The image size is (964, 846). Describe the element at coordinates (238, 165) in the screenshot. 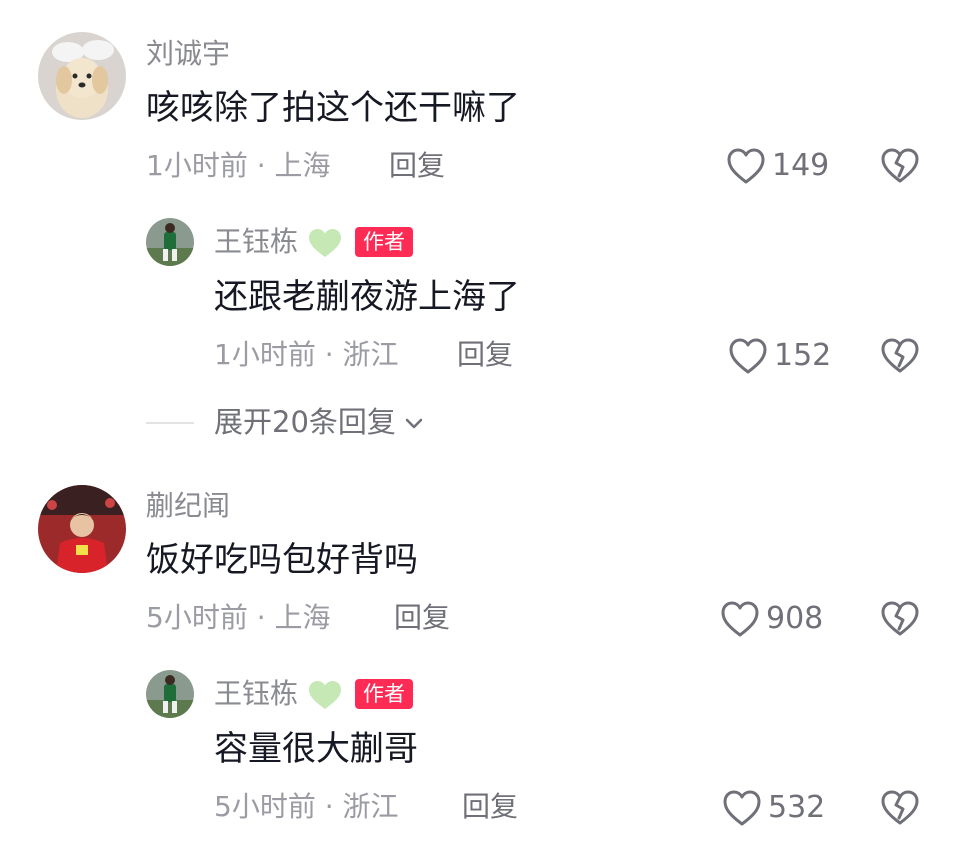

I see `comment-time-location: 1小时前 · 上海` at that location.